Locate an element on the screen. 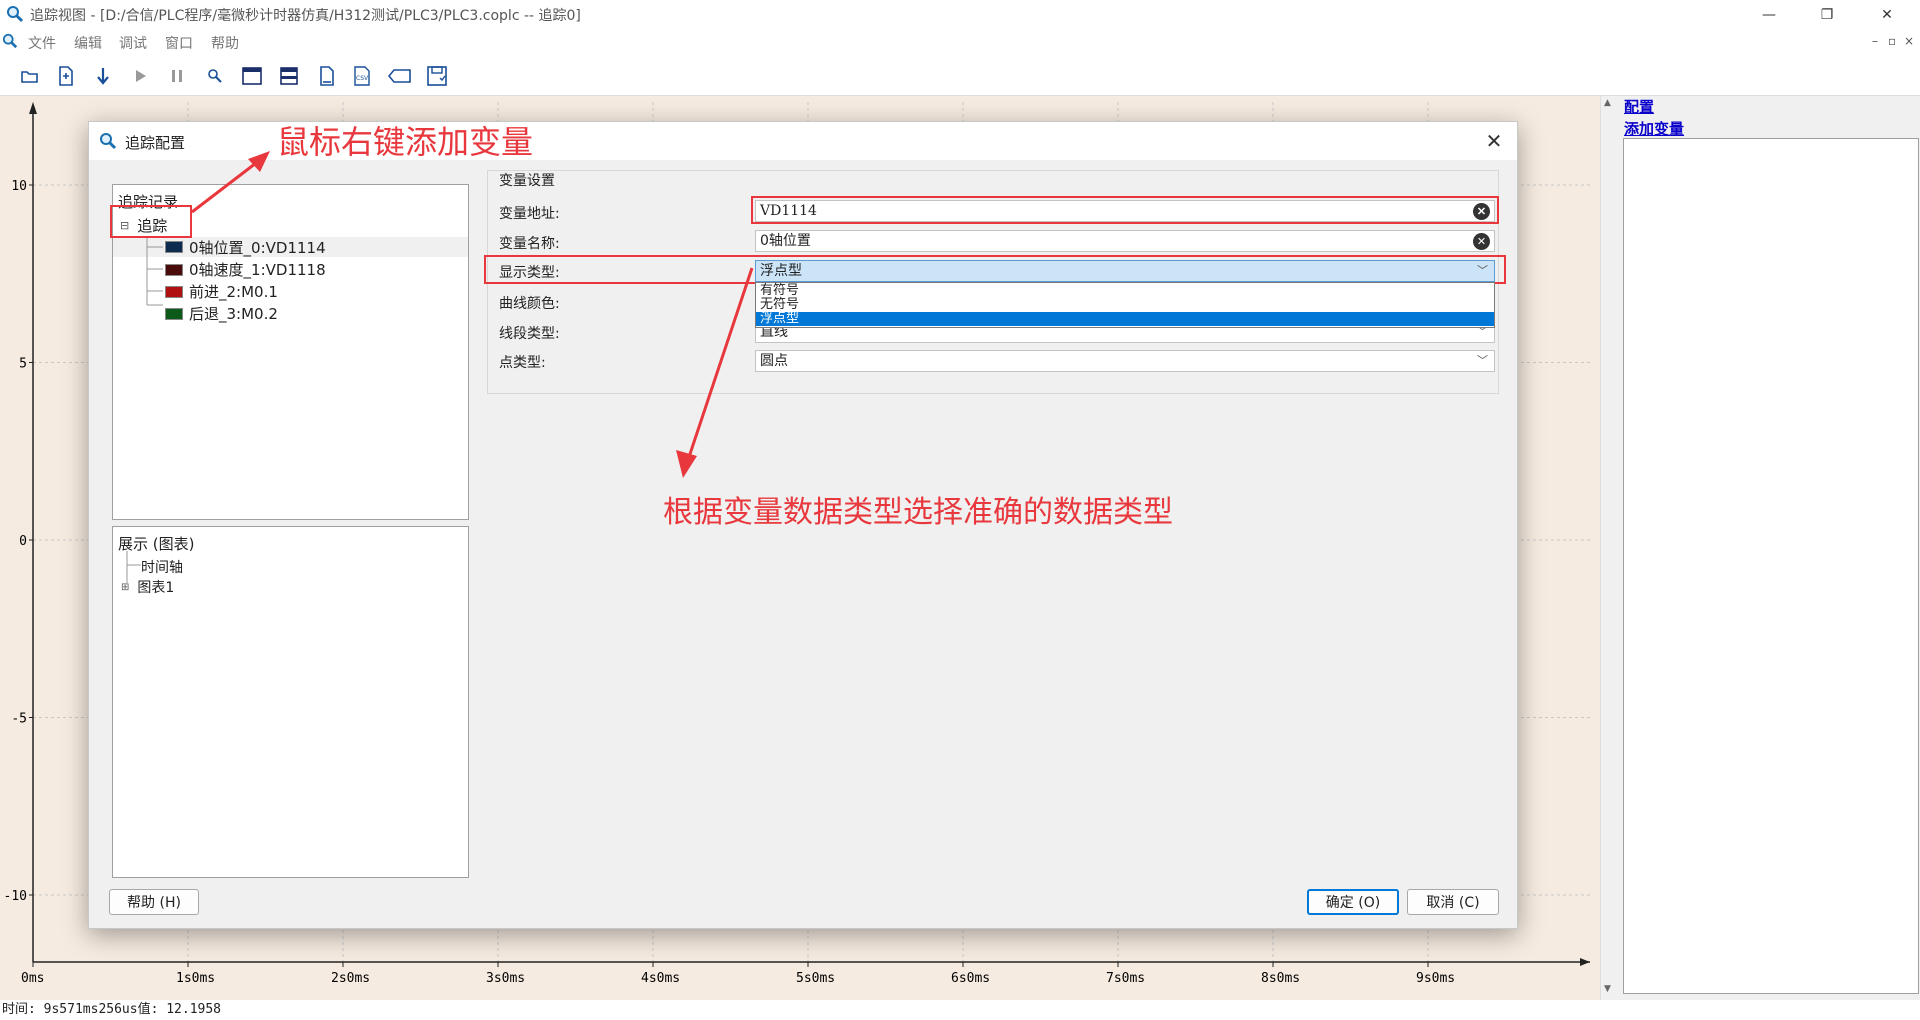 The width and height of the screenshot is (1920, 1020). csv-icon: CSV is located at coordinates (363, 76).